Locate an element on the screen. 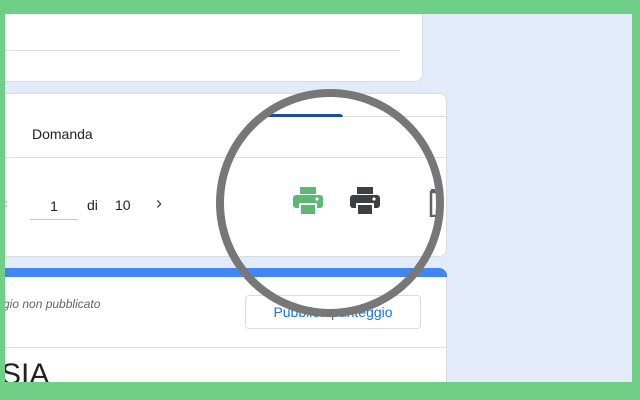 Image resolution: width=640 pixels, height=400 pixels. pager-total: 10 is located at coordinates (123, 205).